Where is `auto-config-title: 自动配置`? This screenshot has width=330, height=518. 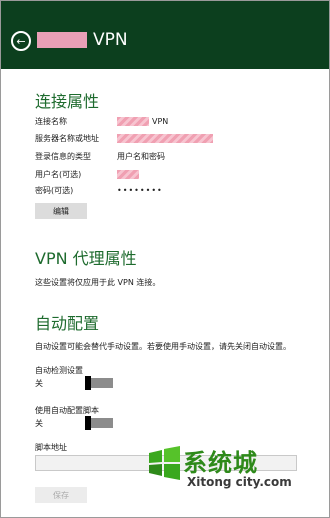
auto-config-title: 自动配置 is located at coordinates (67, 323).